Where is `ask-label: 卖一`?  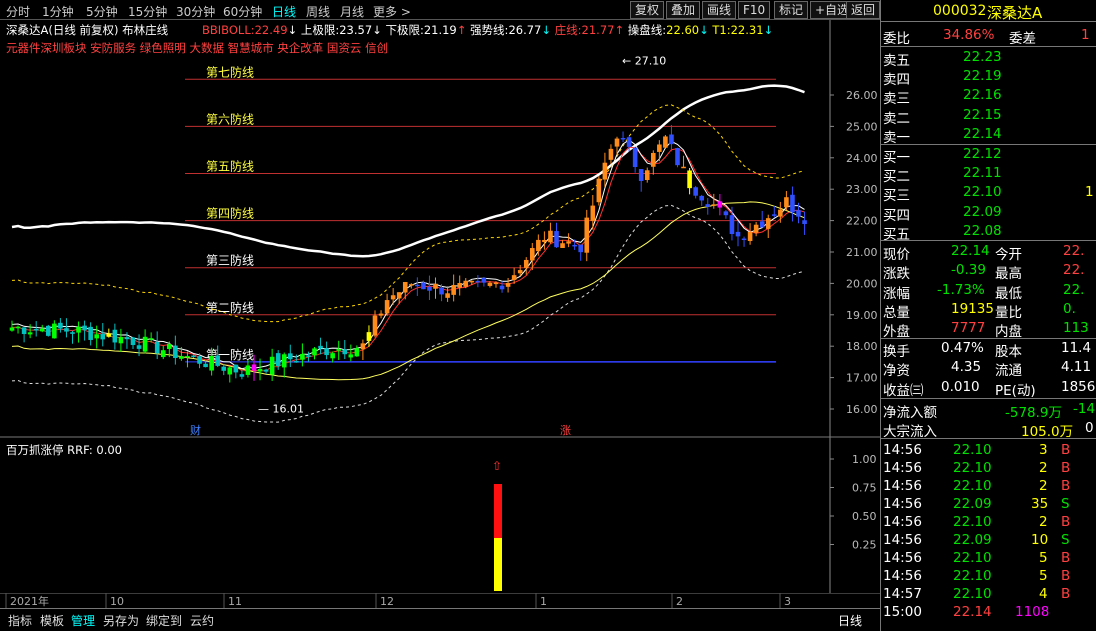 ask-label: 卖一 is located at coordinates (896, 137).